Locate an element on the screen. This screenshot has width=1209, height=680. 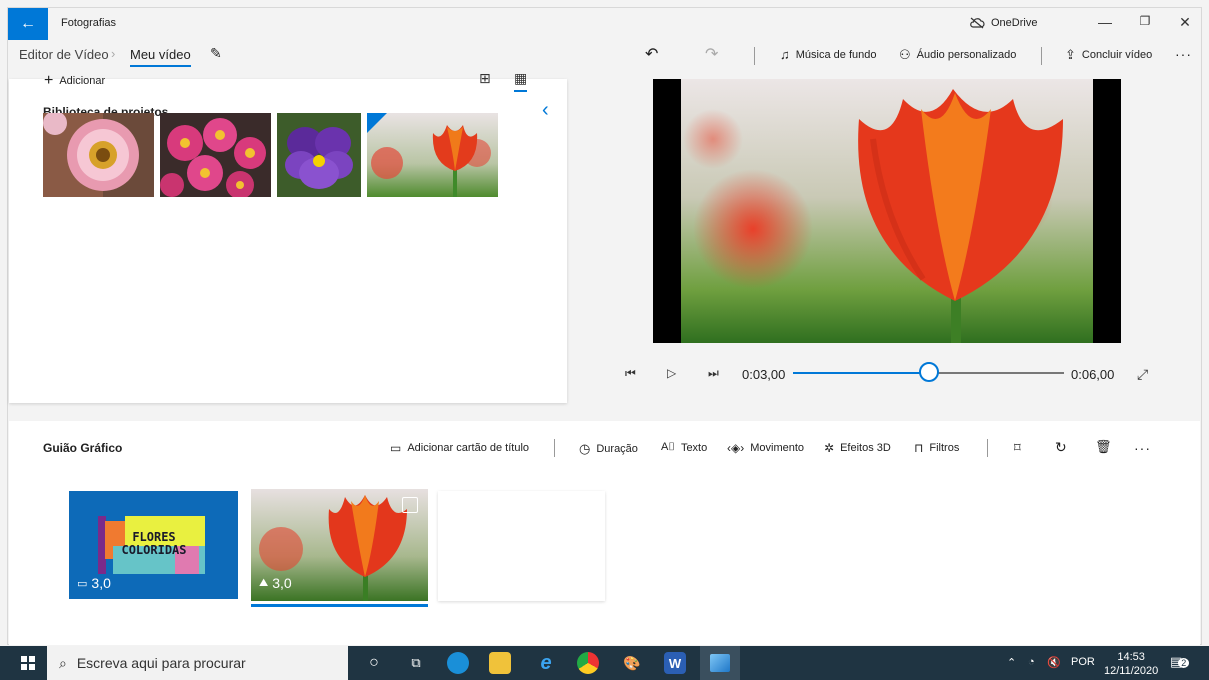
internet-explorer-icon: e is located at coordinates (546, 663).